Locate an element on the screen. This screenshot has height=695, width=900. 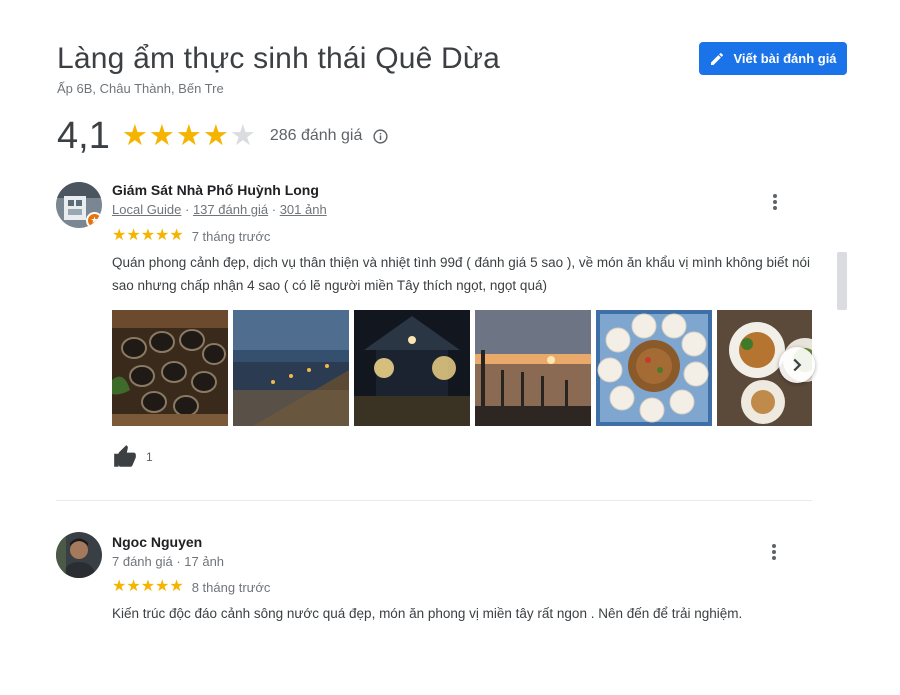
review-photo-dish is located at coordinates (654, 368).